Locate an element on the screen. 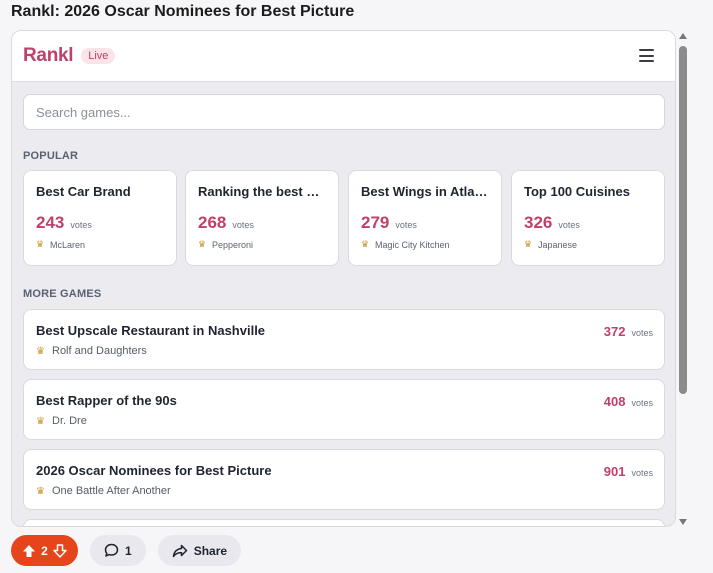 The width and height of the screenshot is (713, 573). comments-button: 1 is located at coordinates (118, 550).